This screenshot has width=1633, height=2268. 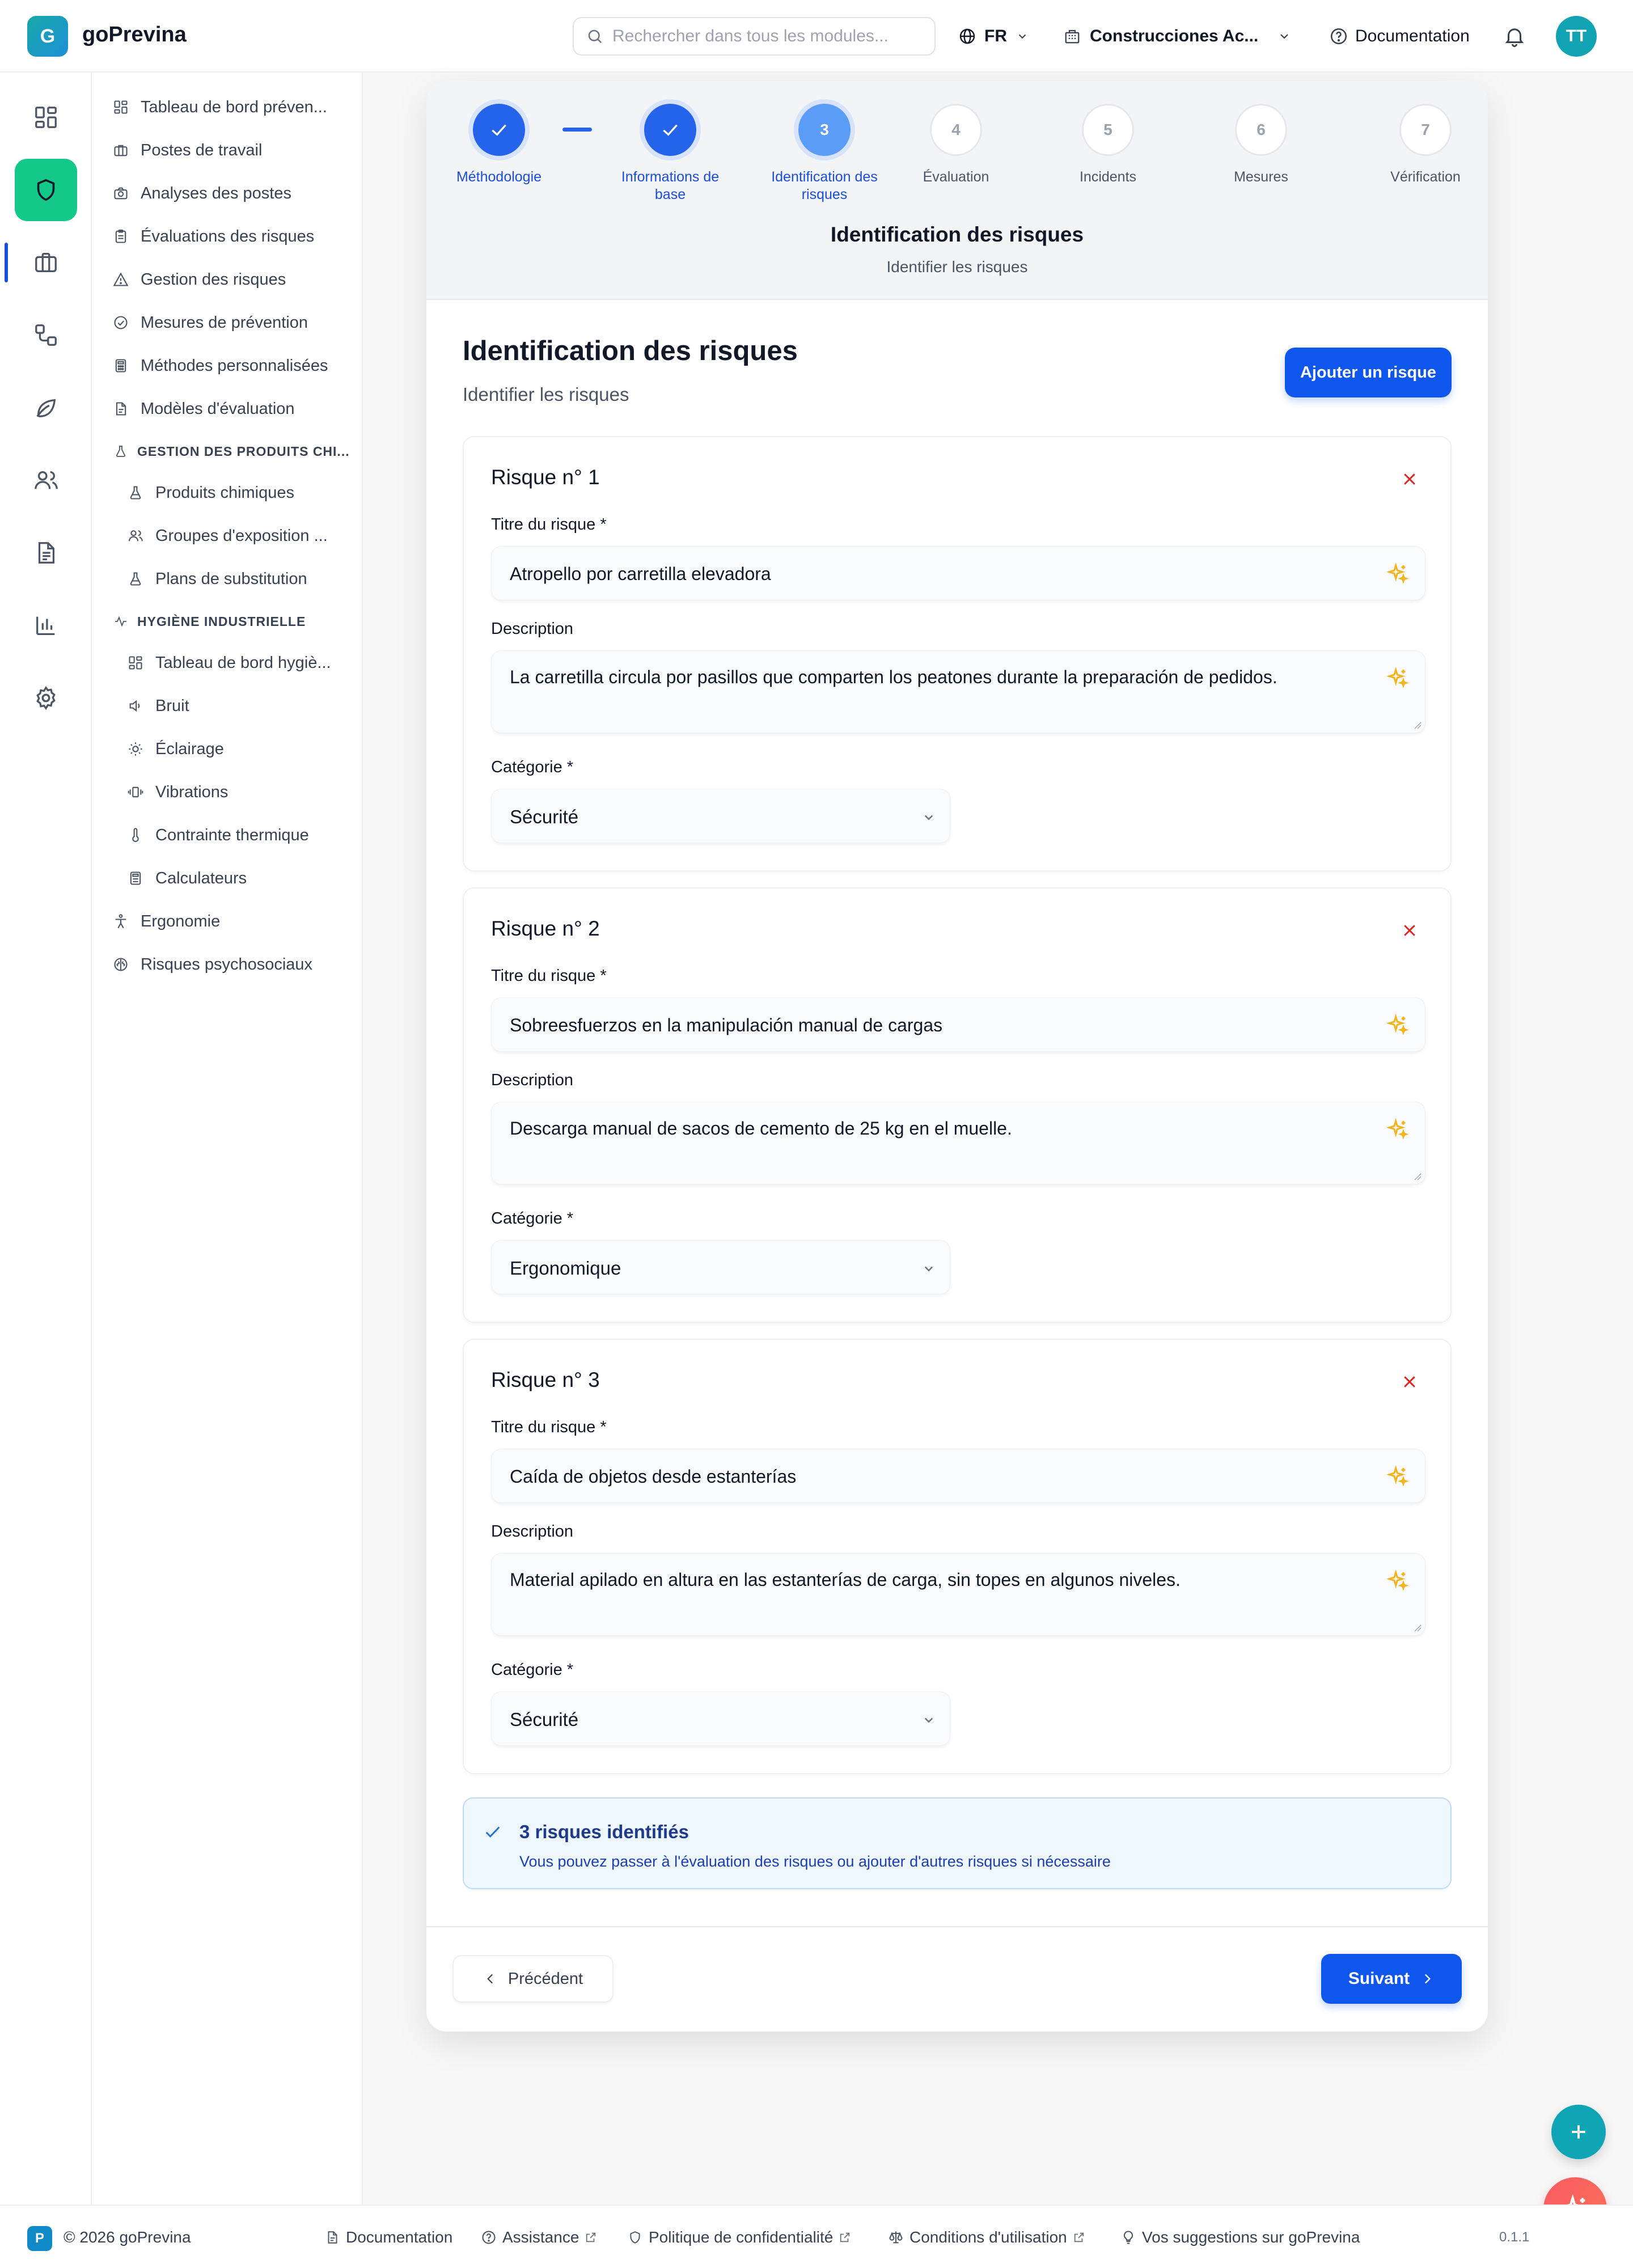 What do you see at coordinates (549, 524) in the screenshot?
I see `risk-title-label: Titre du risque *` at bounding box center [549, 524].